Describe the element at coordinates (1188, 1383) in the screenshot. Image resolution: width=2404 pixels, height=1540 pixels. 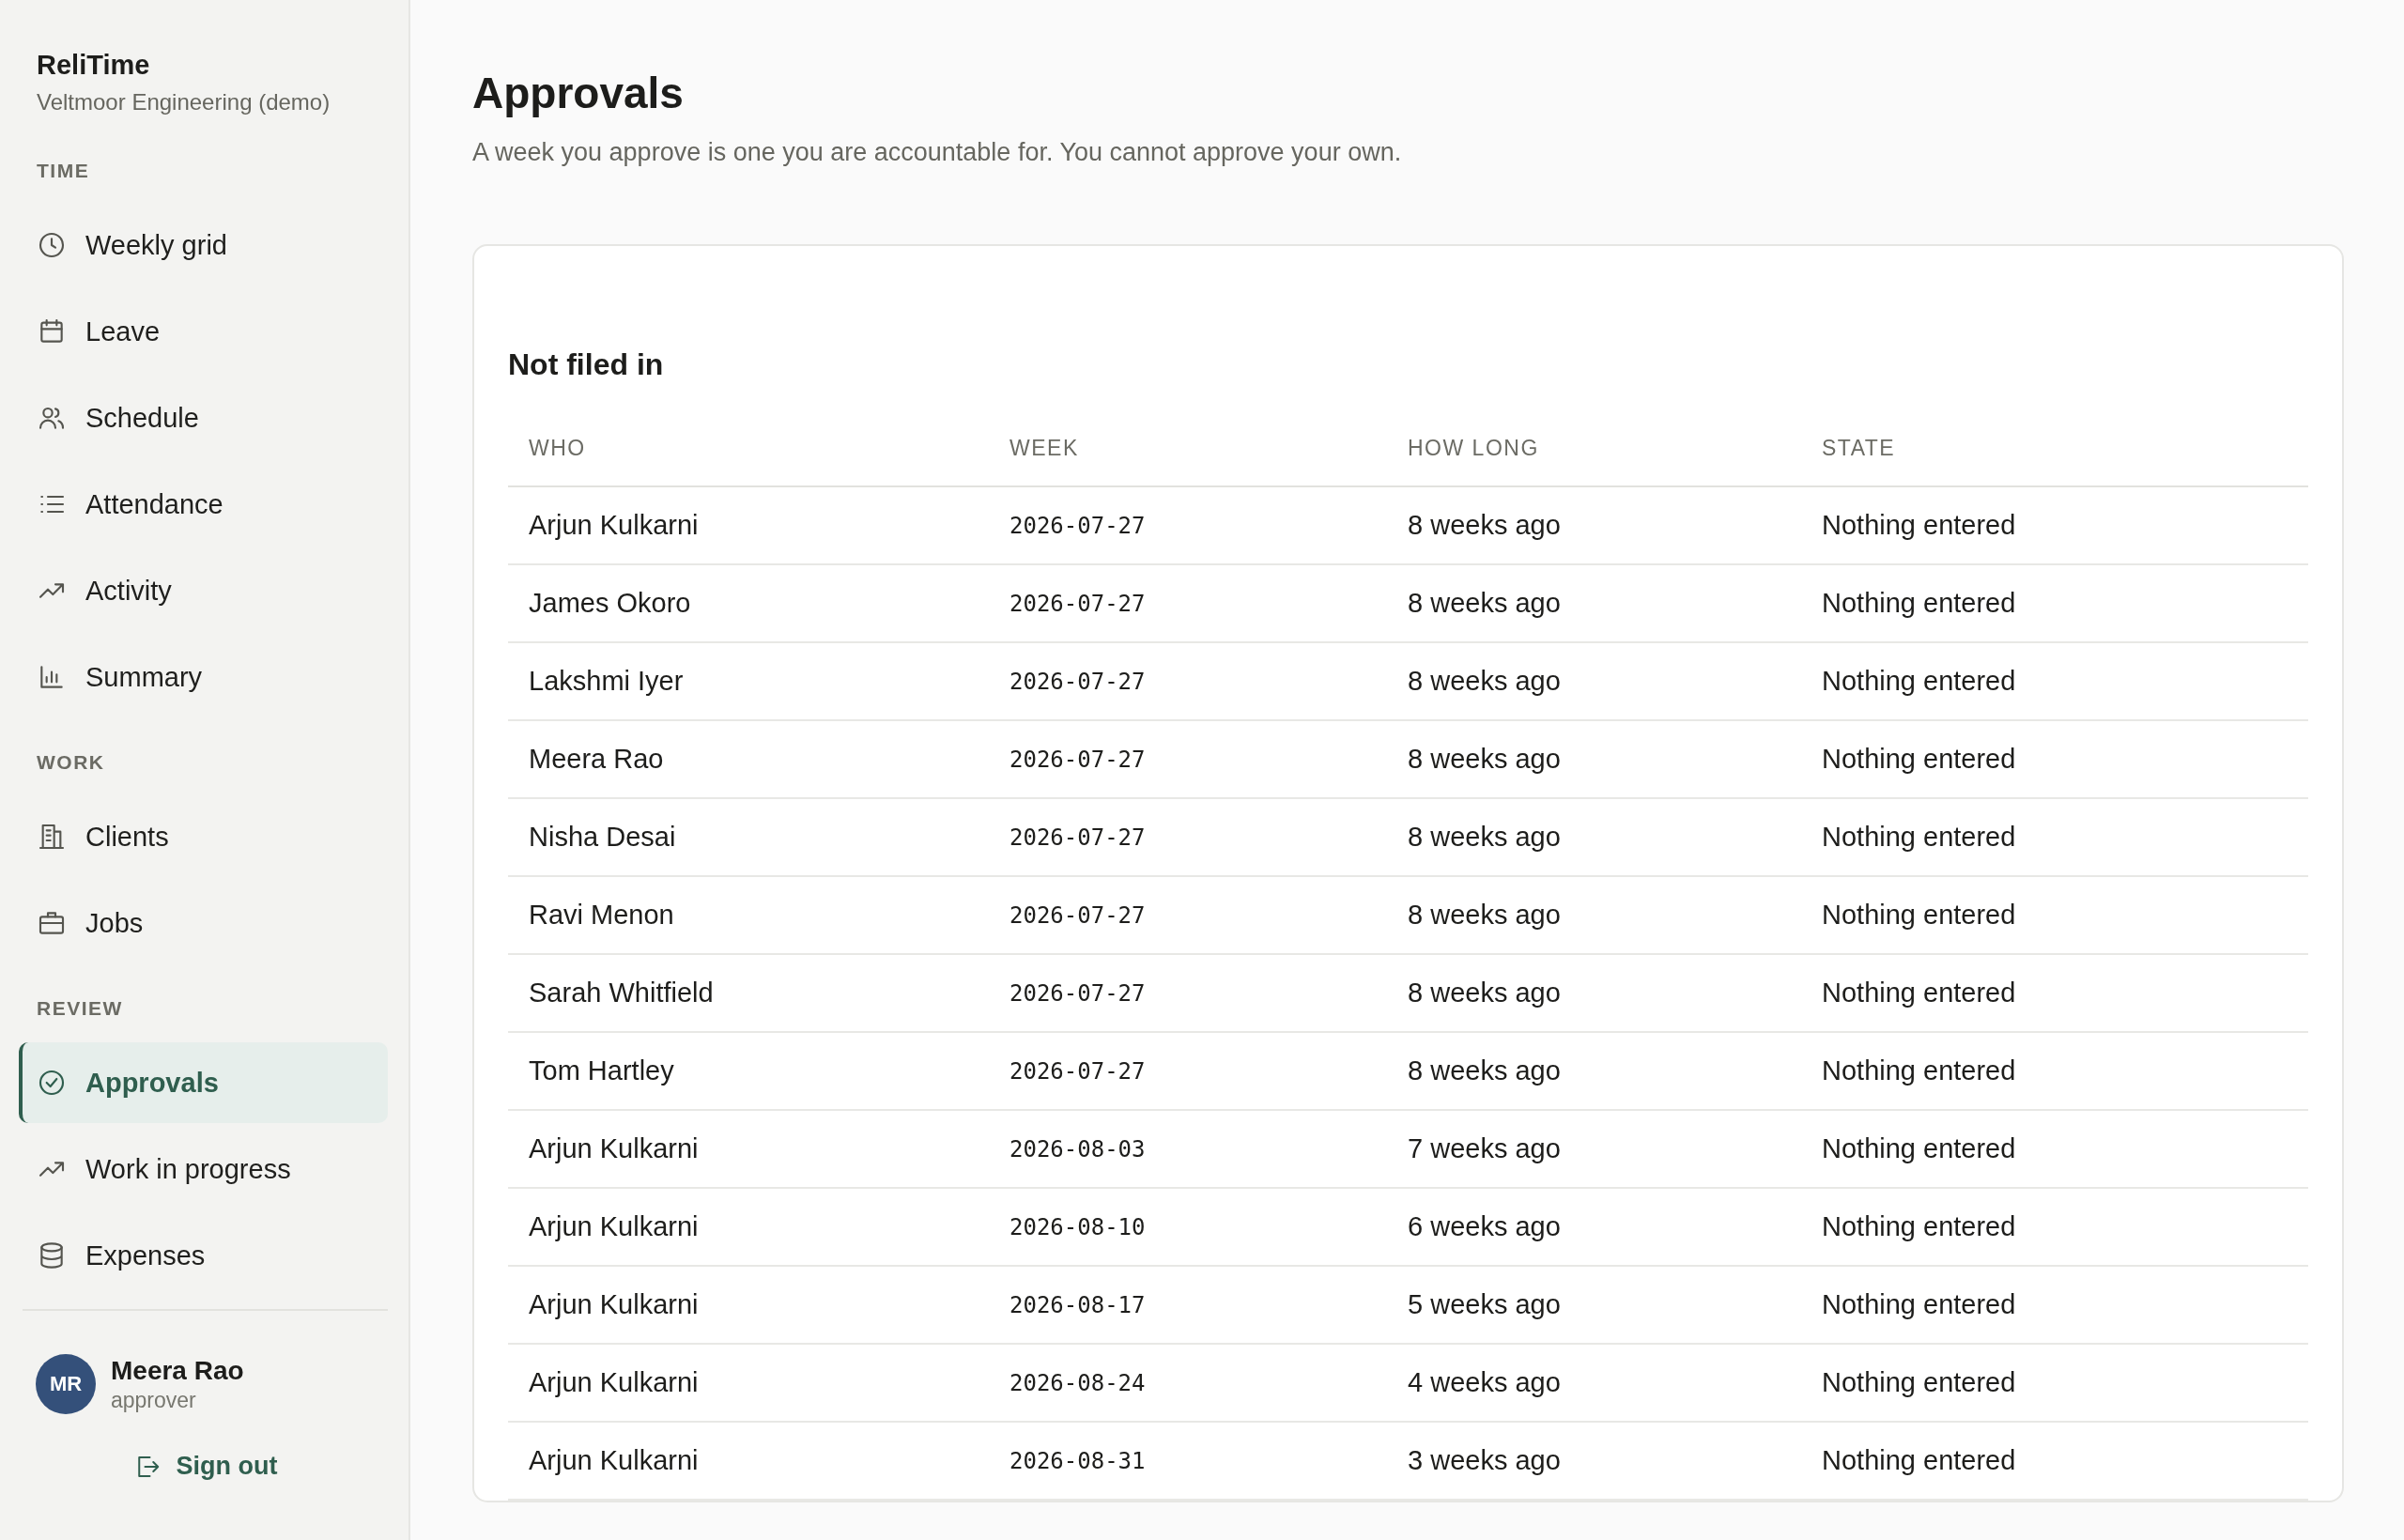
I see `table-cell: 2026-08-24` at that location.